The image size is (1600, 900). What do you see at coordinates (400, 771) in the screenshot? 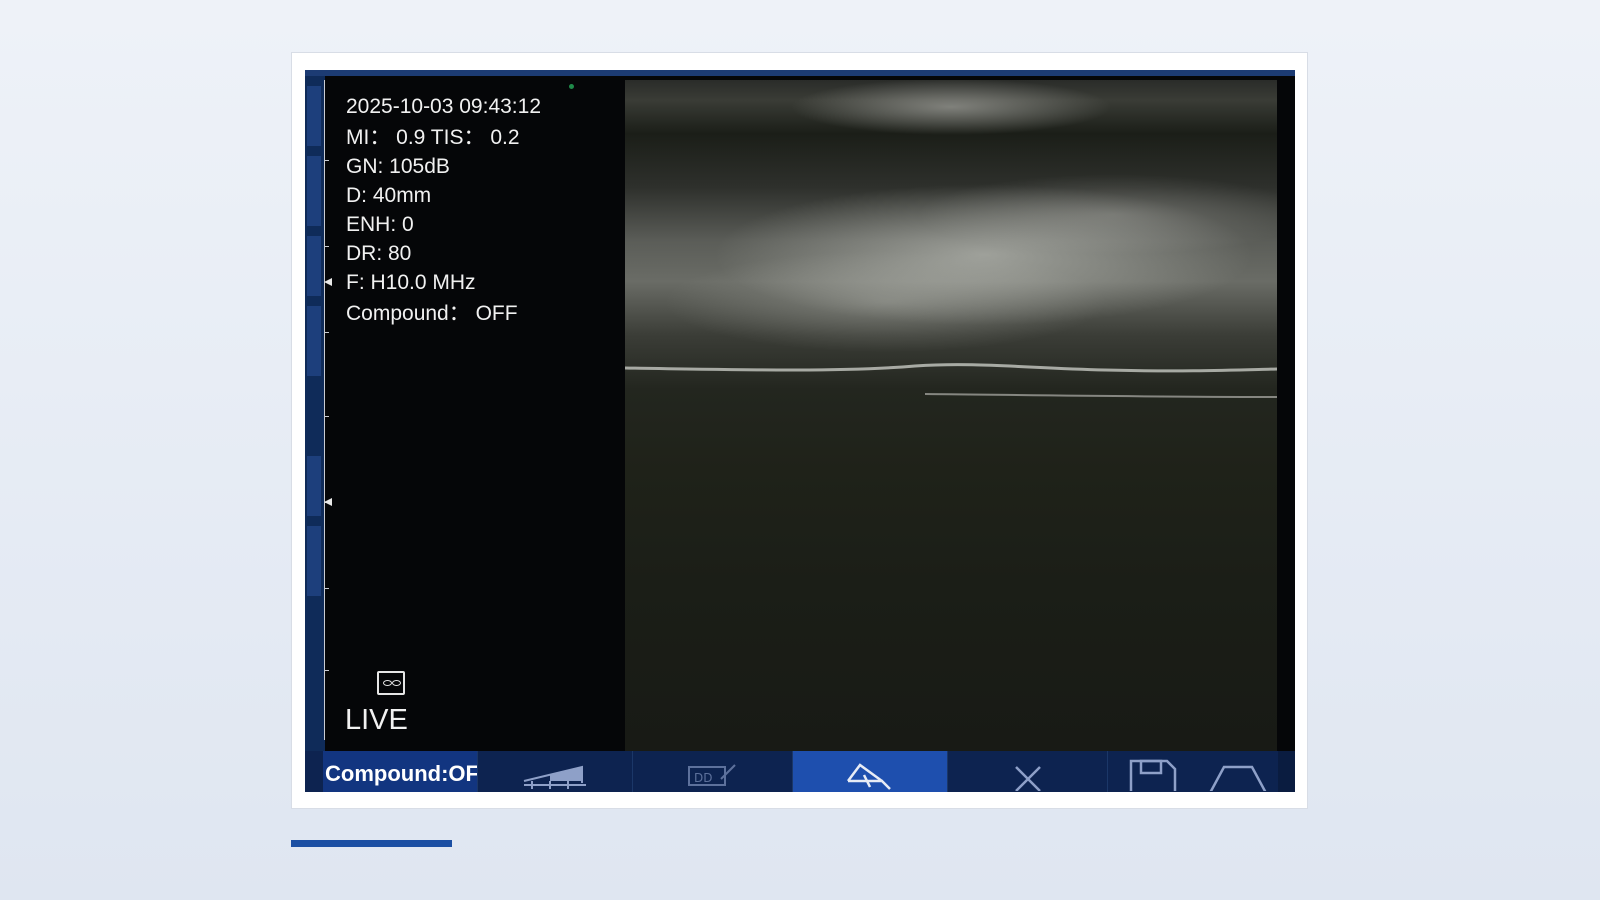
I see `compound-button: Compound:OF` at bounding box center [400, 771].